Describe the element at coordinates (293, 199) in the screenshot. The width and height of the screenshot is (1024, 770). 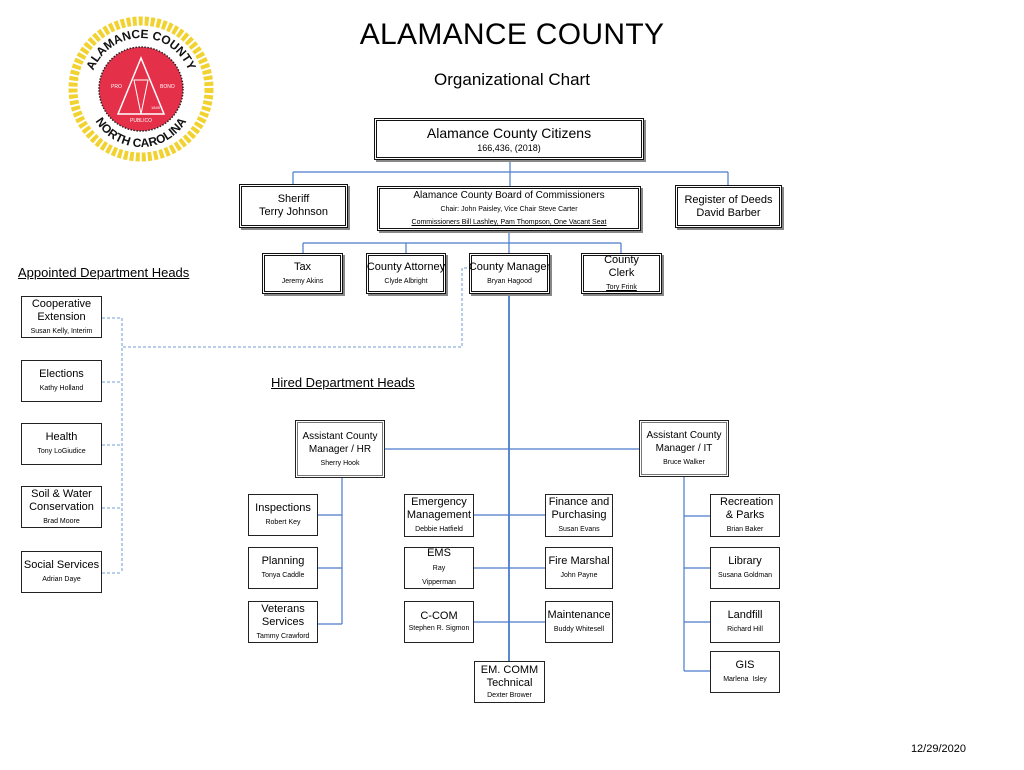
I see `node-title: Sheriff` at that location.